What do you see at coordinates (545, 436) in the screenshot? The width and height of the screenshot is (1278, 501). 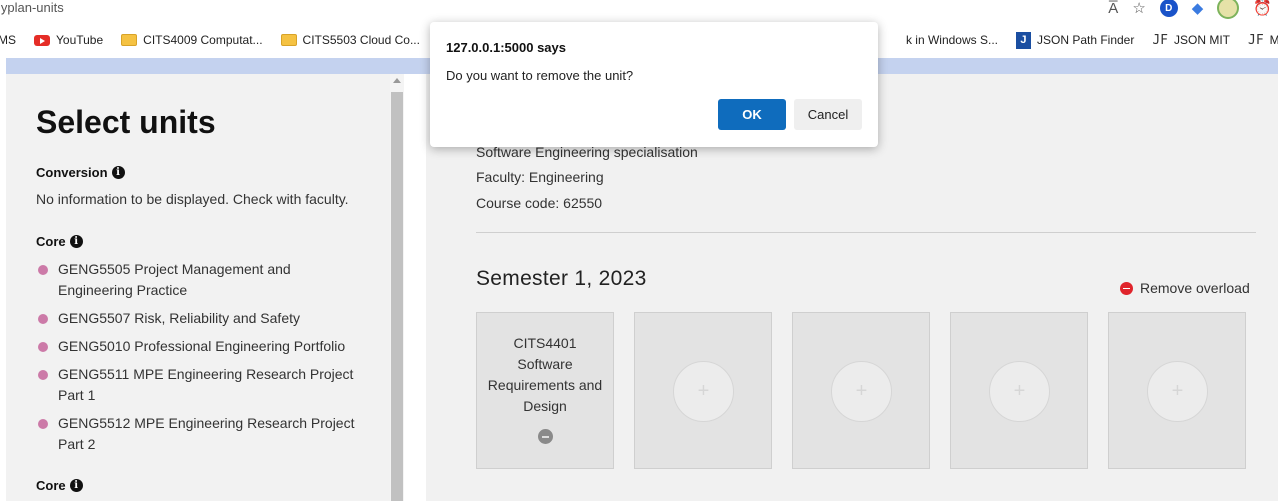 I see `remove-unit-icon` at bounding box center [545, 436].